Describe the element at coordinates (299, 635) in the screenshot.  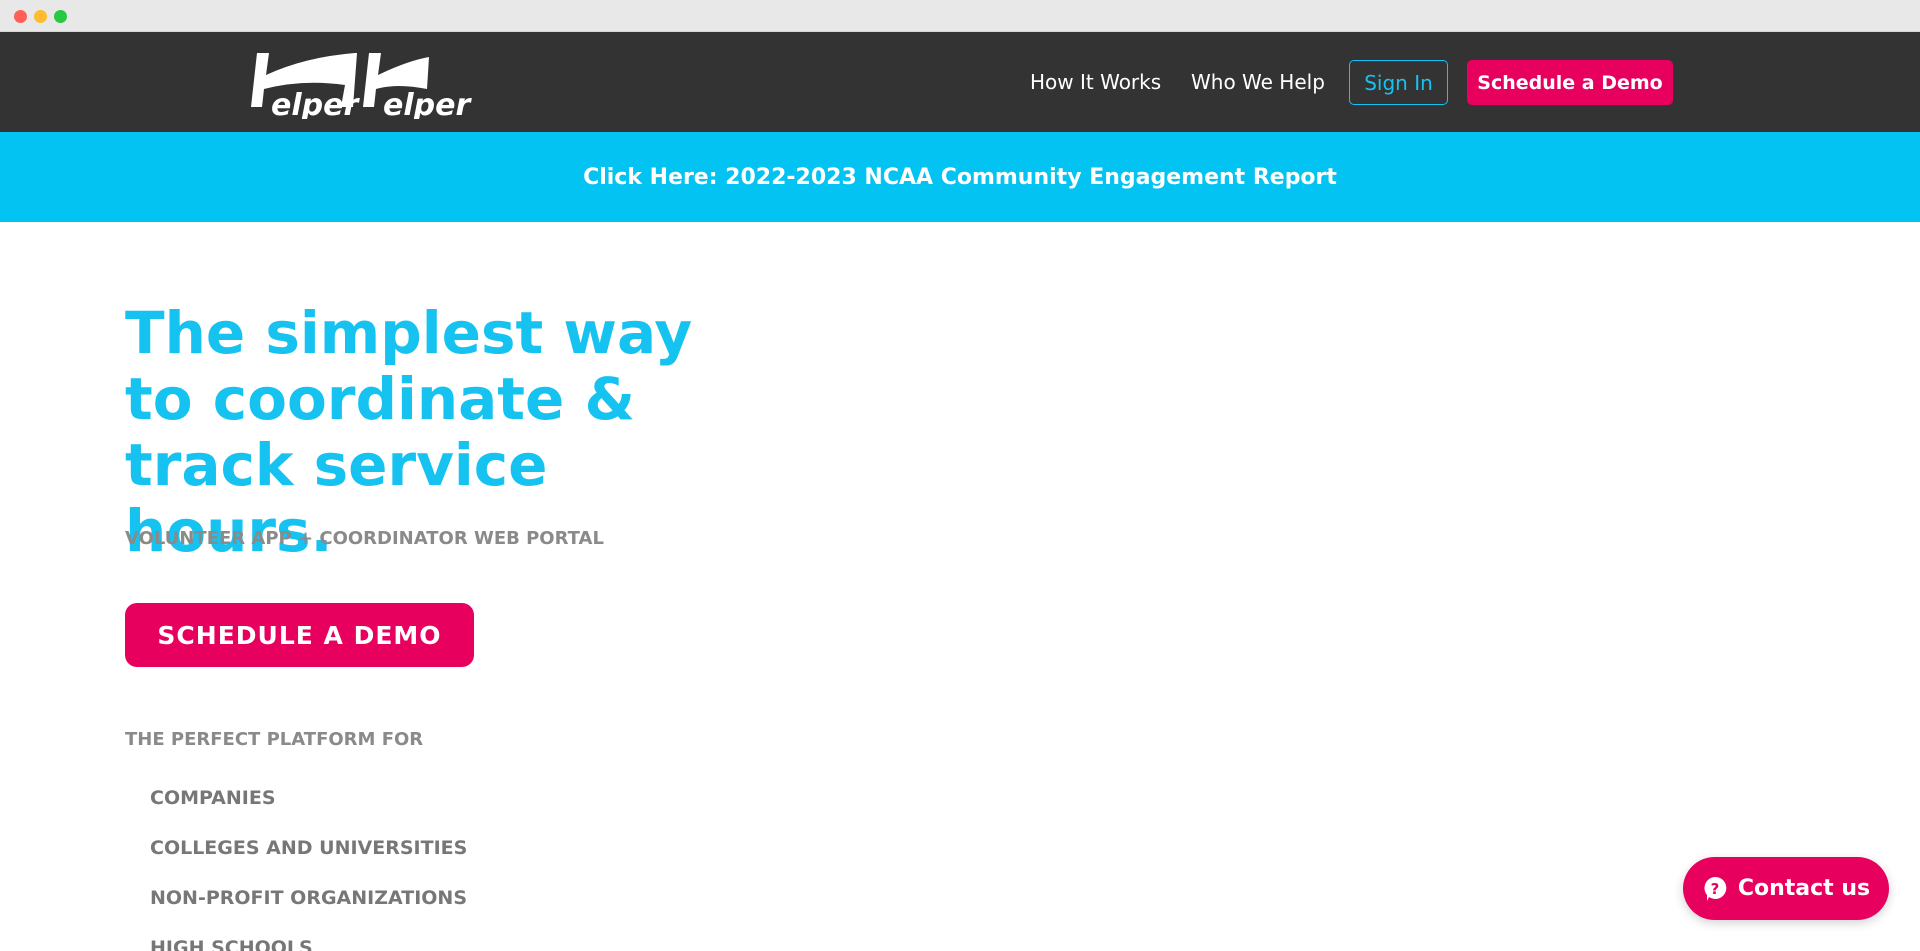
I see `schedule-demo-hero-button: SCHEDULE A DEMO` at that location.